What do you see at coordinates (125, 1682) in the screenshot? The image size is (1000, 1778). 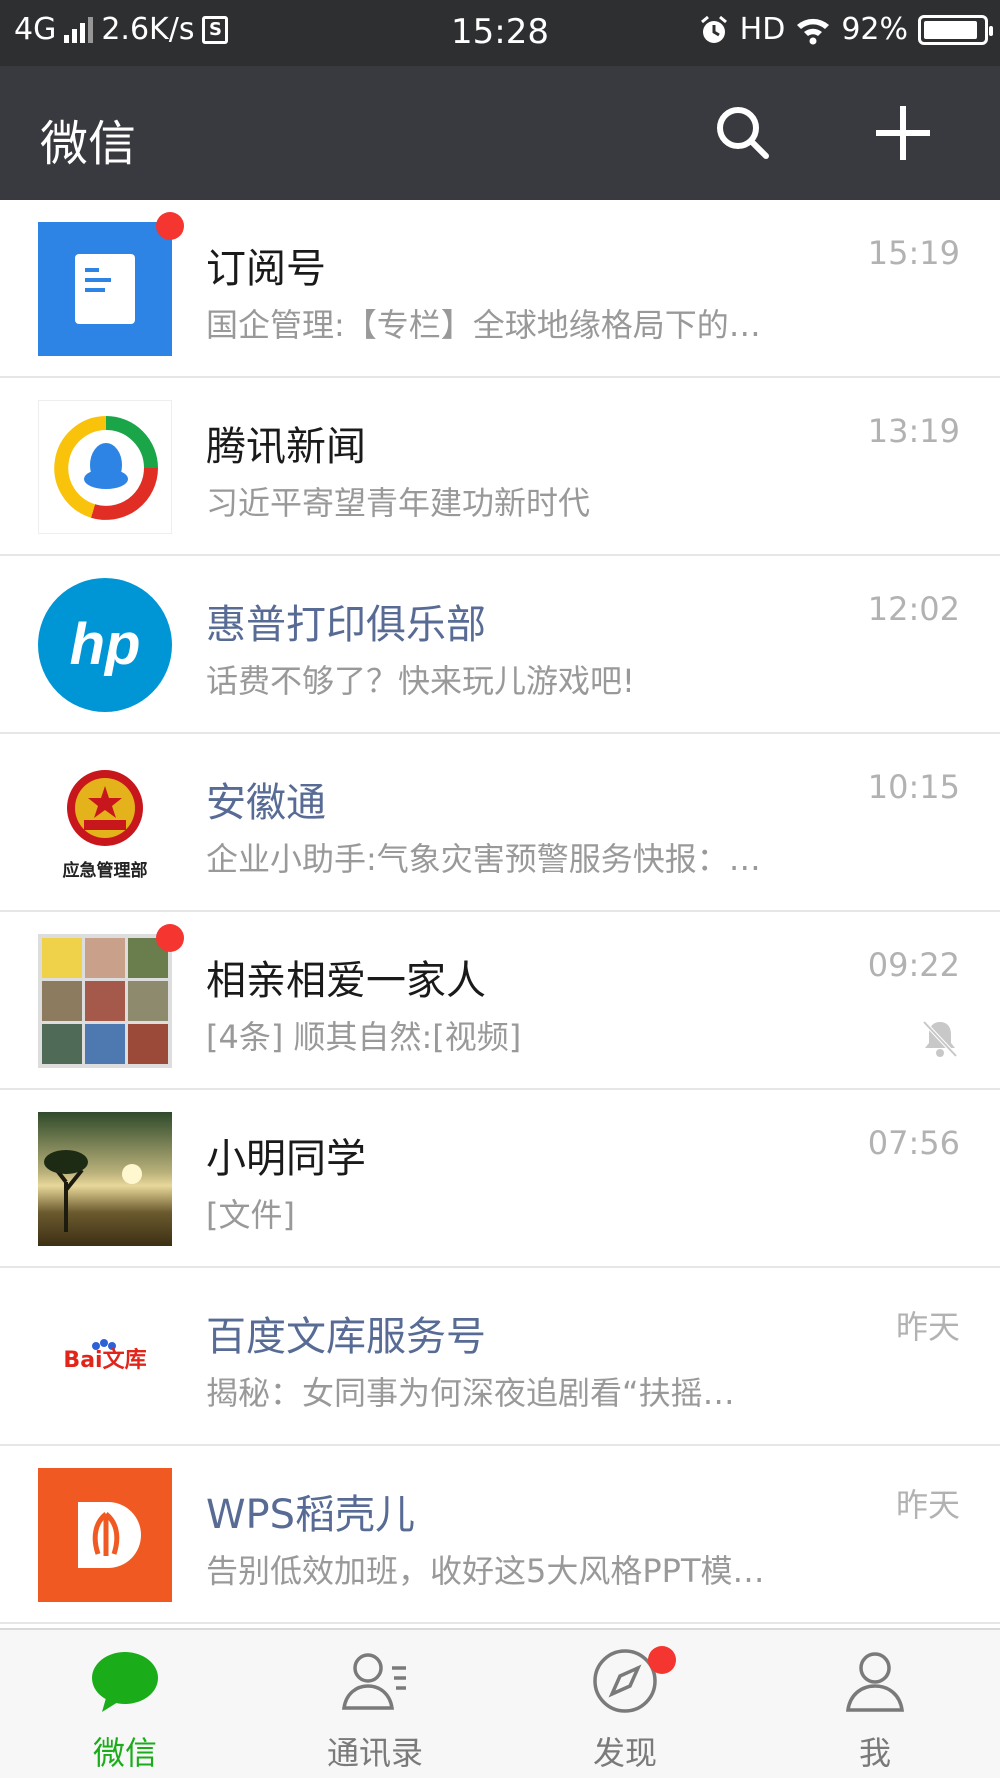 I see `chat-bubble-icon` at bounding box center [125, 1682].